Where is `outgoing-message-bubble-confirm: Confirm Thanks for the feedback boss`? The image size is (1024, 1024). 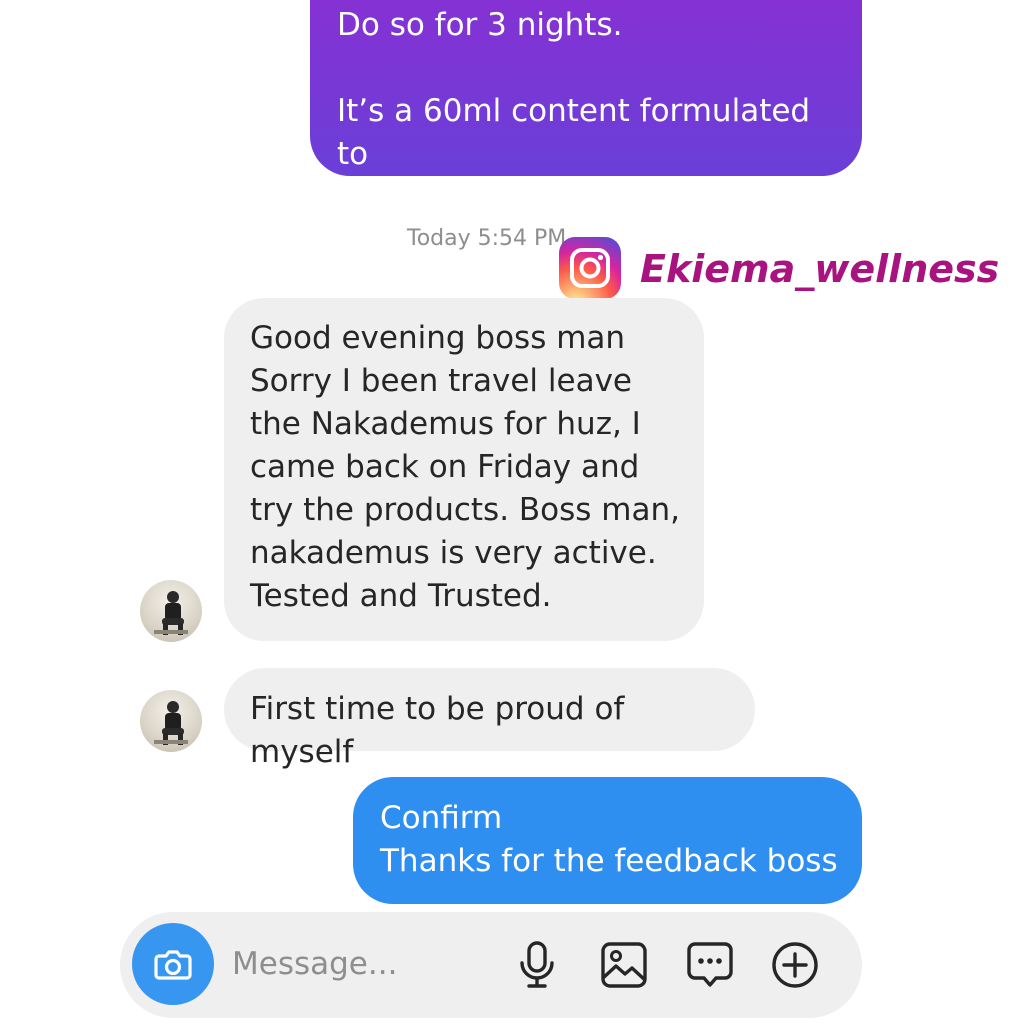 outgoing-message-bubble-confirm: Confirm Thanks for the feedback boss is located at coordinates (607, 840).